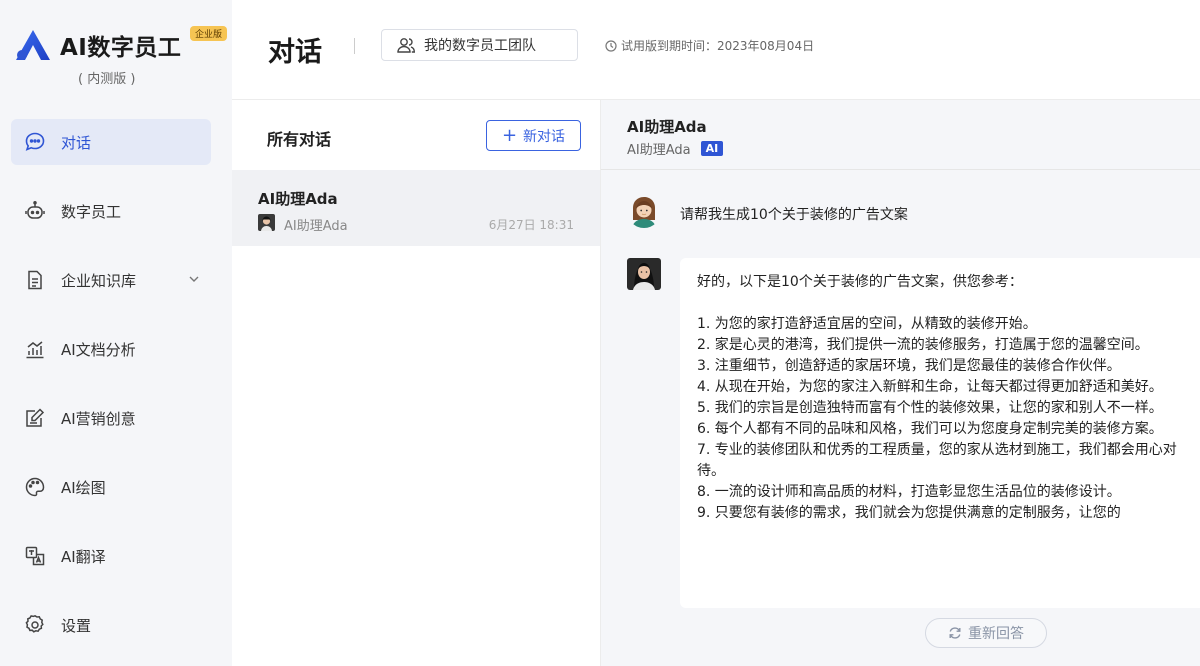 Image resolution: width=1200 pixels, height=666 pixels. Describe the element at coordinates (860, 282) in the screenshot. I see `assistant-message-intro: 好的，以下是10个关于装修的广告文案，供您参考：` at that location.